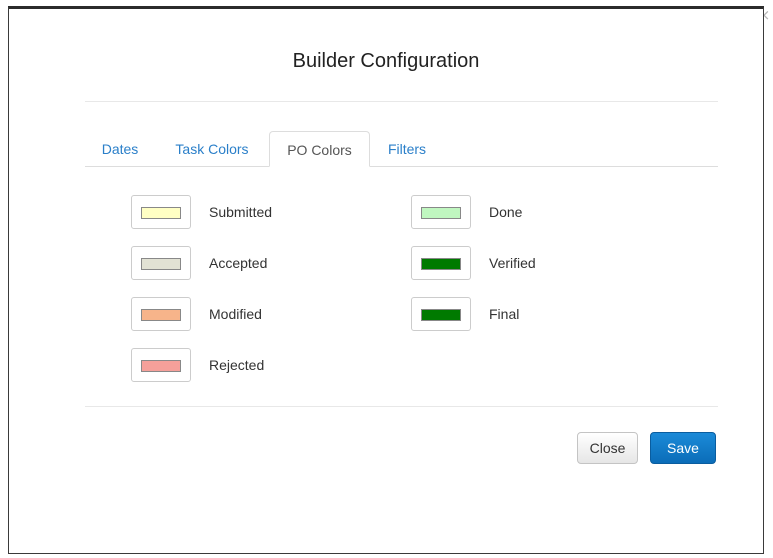 Image resolution: width=773 pixels, height=558 pixels. I want to click on tab-filters: Filters, so click(407, 148).